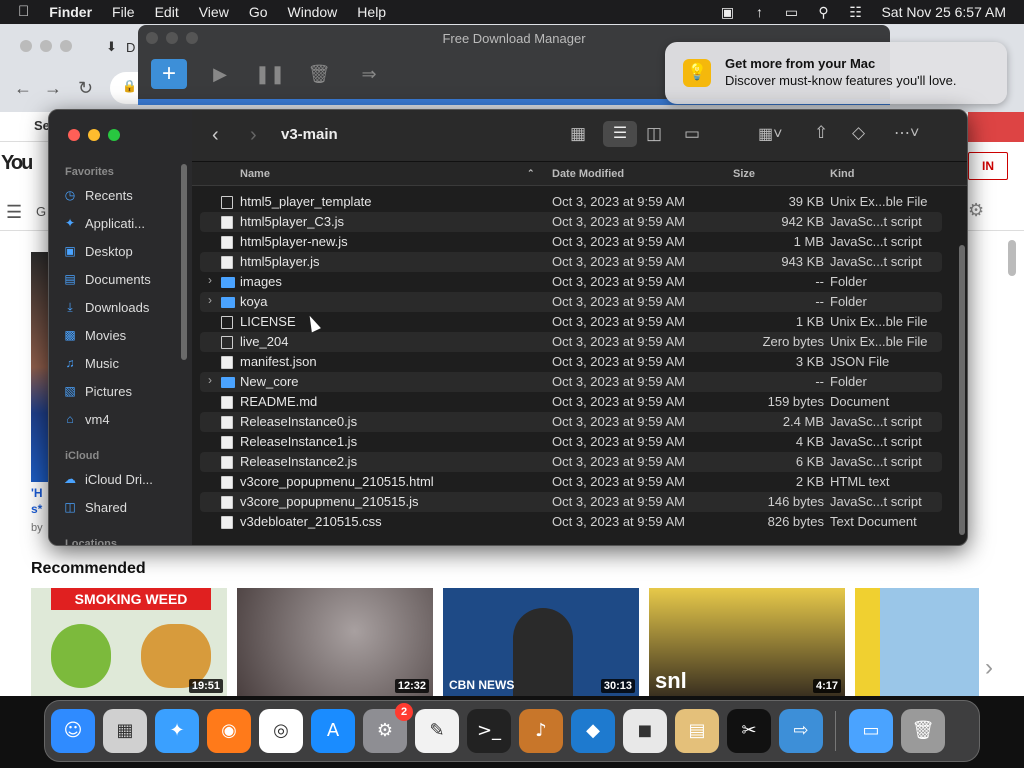  I want to click on sidebar-item-desktop: ▣ Desktop, so click(121, 251).